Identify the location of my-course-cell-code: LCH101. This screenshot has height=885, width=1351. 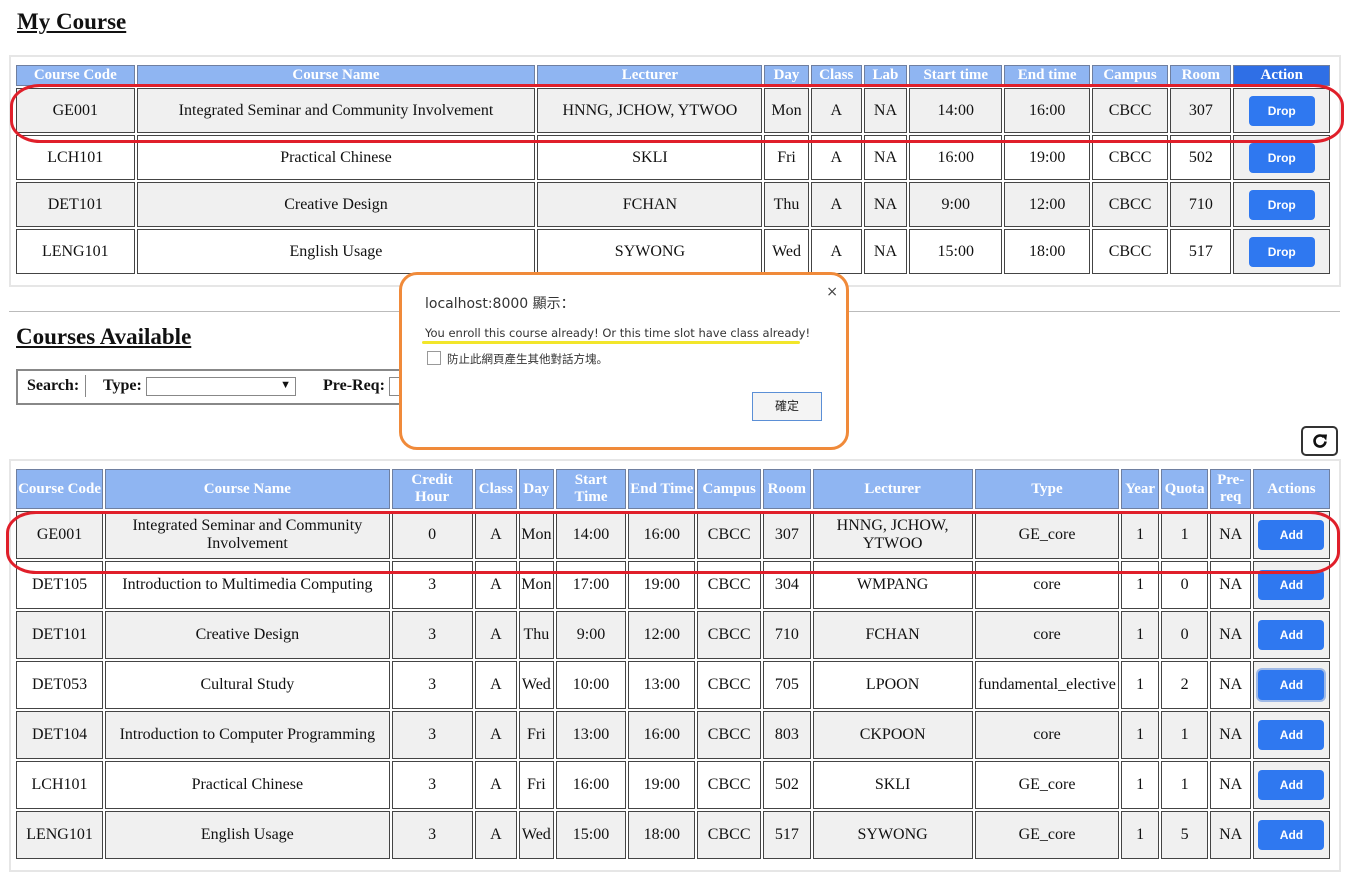
(75, 157).